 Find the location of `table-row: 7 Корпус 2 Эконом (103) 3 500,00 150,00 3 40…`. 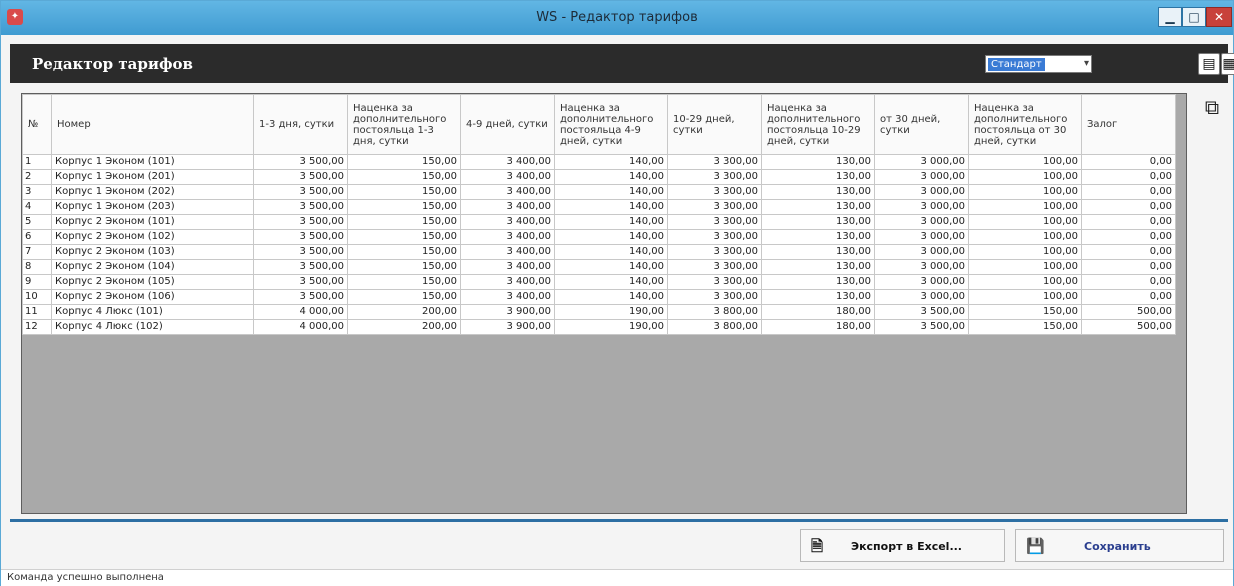

table-row: 7 Корпус 2 Эконом (103) 3 500,00 150,00 3 40… is located at coordinates (599, 252).